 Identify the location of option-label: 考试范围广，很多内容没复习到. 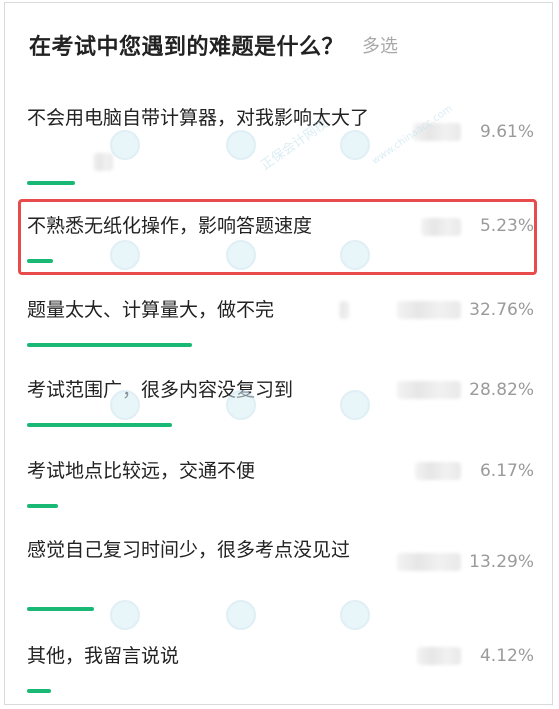
(160, 390).